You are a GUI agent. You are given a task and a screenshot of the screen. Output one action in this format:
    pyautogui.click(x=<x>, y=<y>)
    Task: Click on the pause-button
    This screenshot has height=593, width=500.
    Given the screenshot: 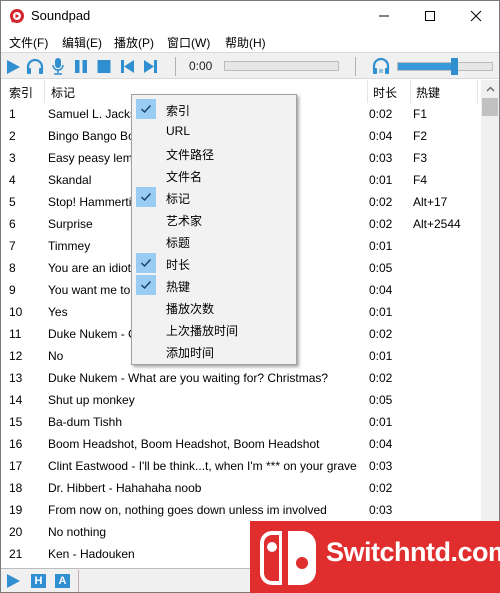 What is the action you would take?
    pyautogui.click(x=81, y=66)
    